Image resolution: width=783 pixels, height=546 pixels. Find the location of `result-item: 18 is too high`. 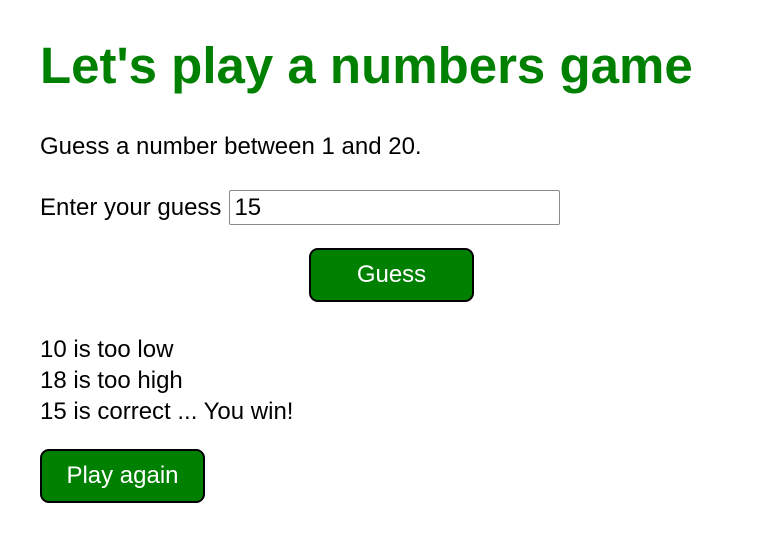

result-item: 18 is too high is located at coordinates (111, 380).